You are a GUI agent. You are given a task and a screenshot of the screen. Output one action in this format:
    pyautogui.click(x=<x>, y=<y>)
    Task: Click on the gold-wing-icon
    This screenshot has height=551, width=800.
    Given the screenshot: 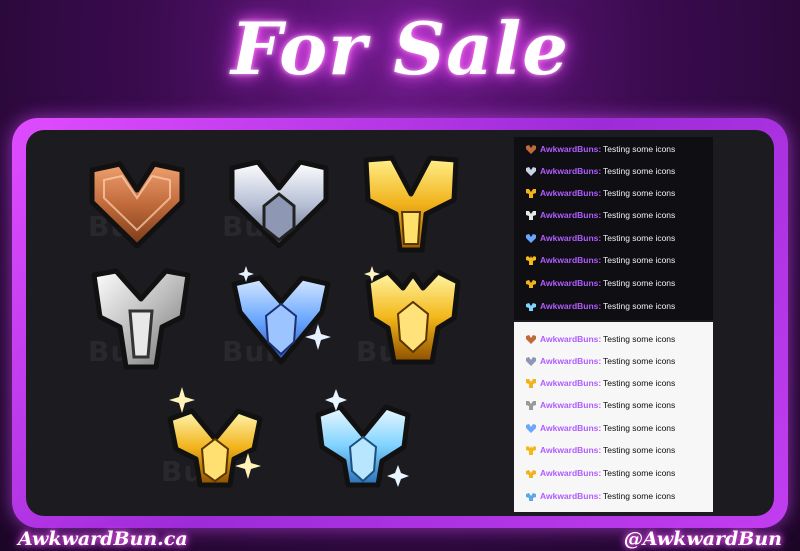 What is the action you would take?
    pyautogui.click(x=411, y=204)
    